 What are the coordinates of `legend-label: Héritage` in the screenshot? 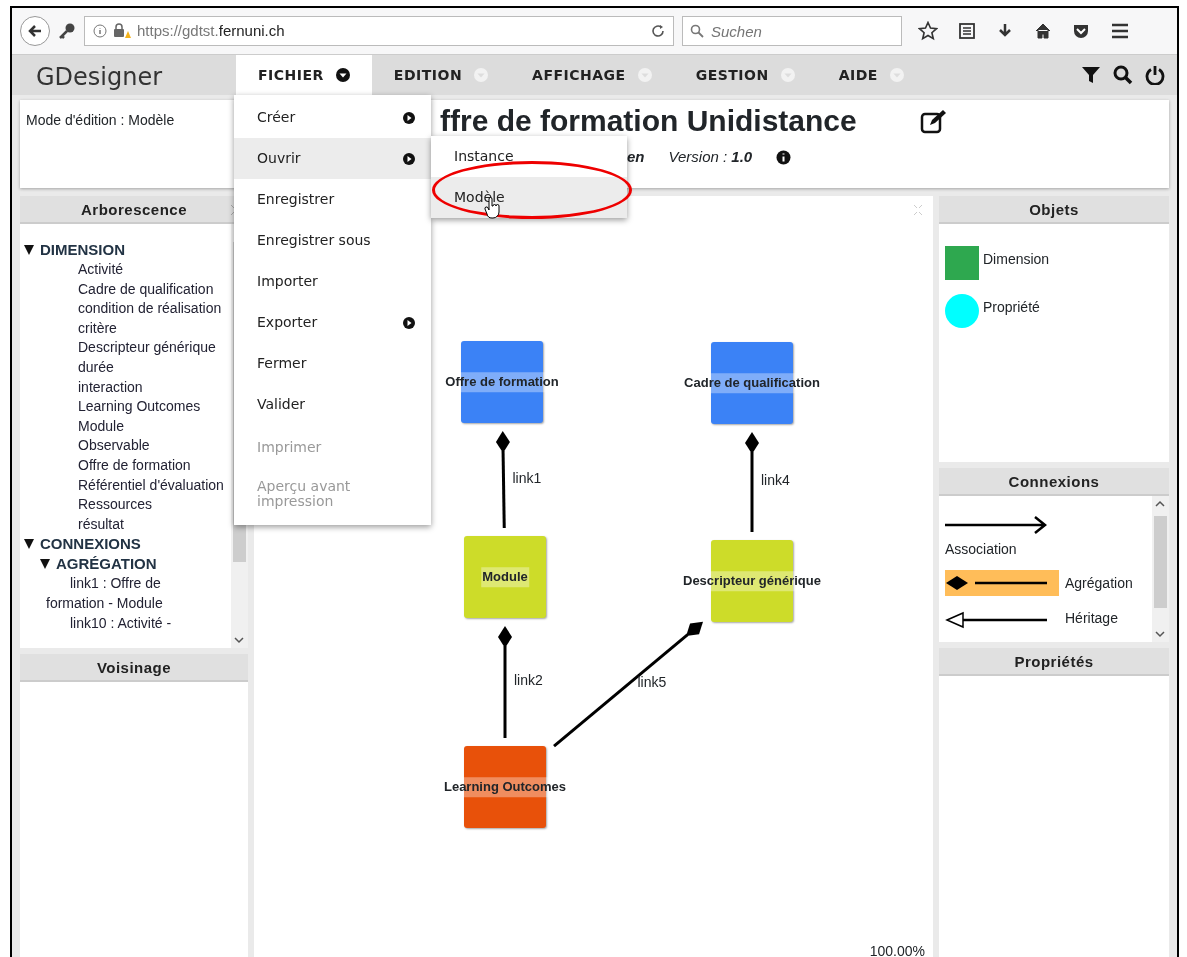 It's located at (1091, 619).